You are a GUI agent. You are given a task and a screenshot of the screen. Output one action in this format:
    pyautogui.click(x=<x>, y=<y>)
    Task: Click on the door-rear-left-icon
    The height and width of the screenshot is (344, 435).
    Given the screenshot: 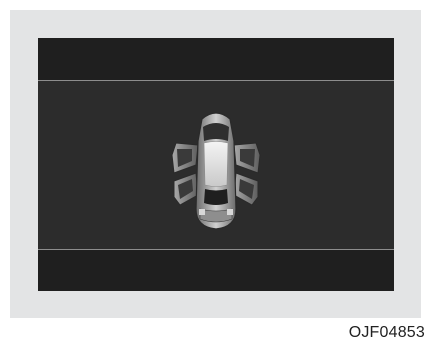 What is the action you would take?
    pyautogui.click(x=186, y=189)
    